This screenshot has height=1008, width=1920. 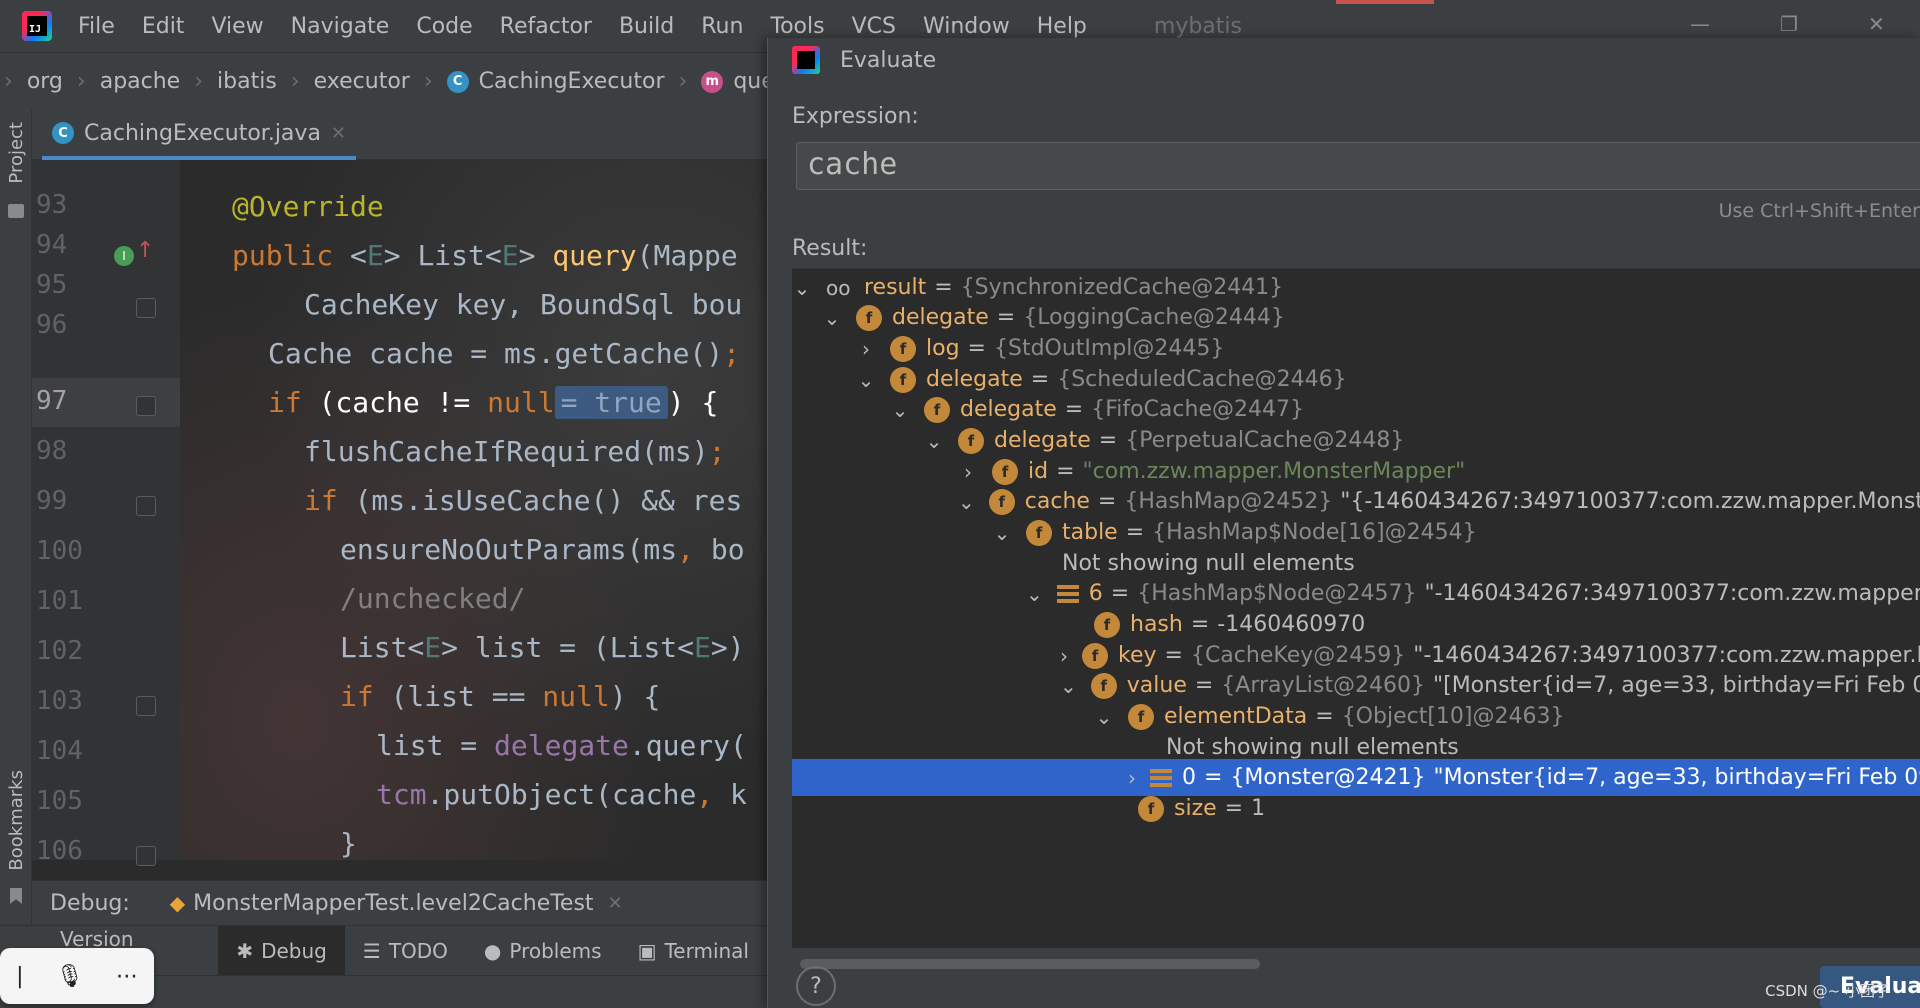 What do you see at coordinates (816, 986) in the screenshot?
I see `help-button: ?` at bounding box center [816, 986].